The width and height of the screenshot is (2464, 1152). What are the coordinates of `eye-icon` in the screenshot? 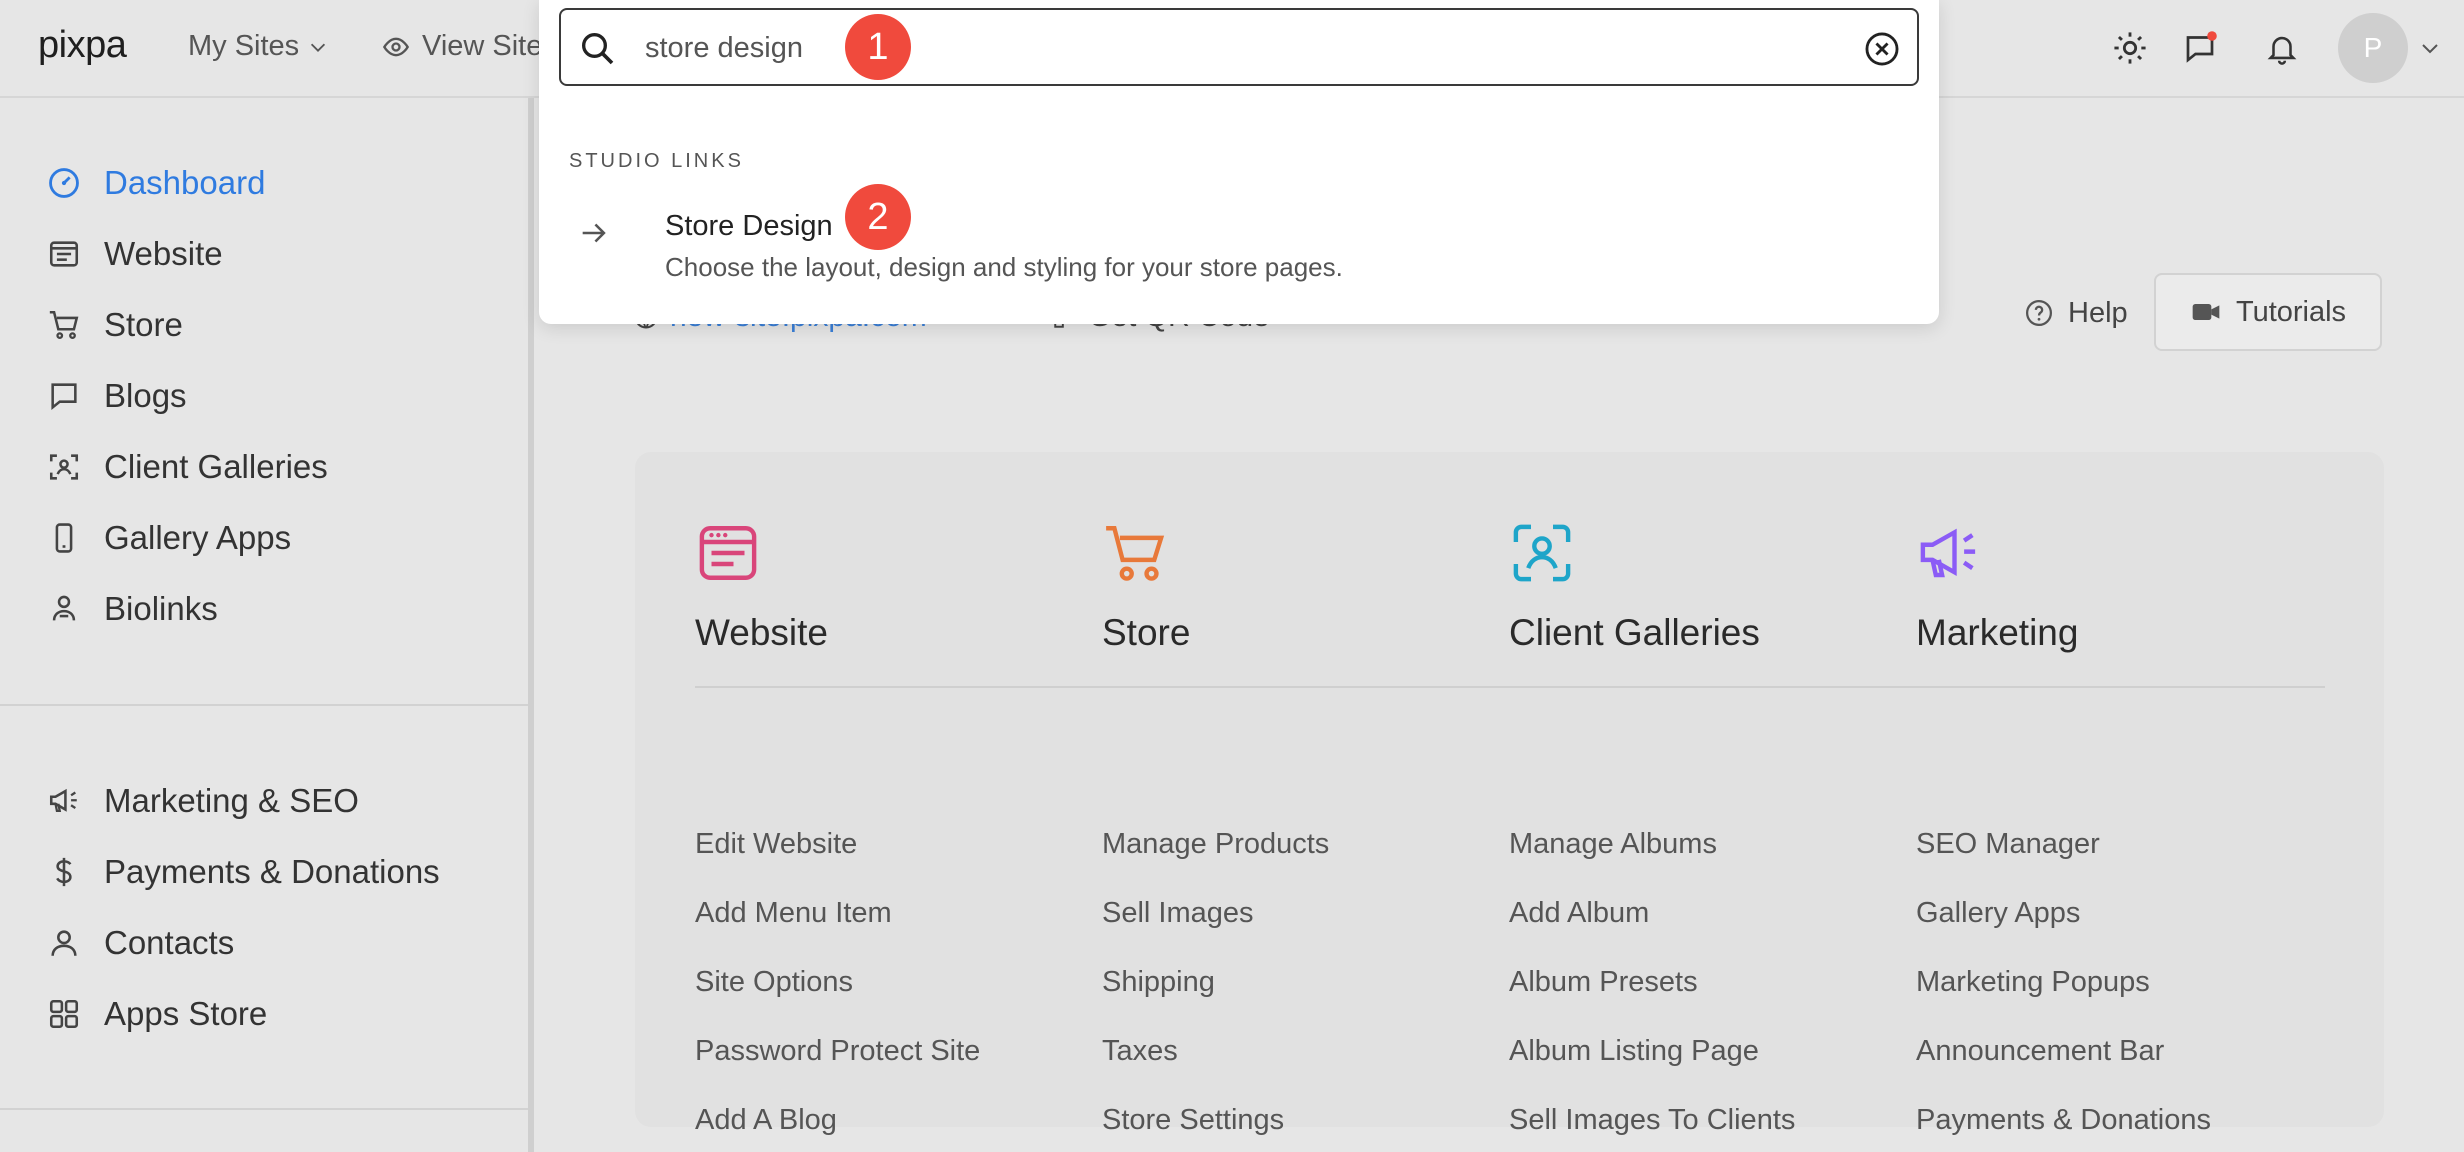 It's located at (396, 46).